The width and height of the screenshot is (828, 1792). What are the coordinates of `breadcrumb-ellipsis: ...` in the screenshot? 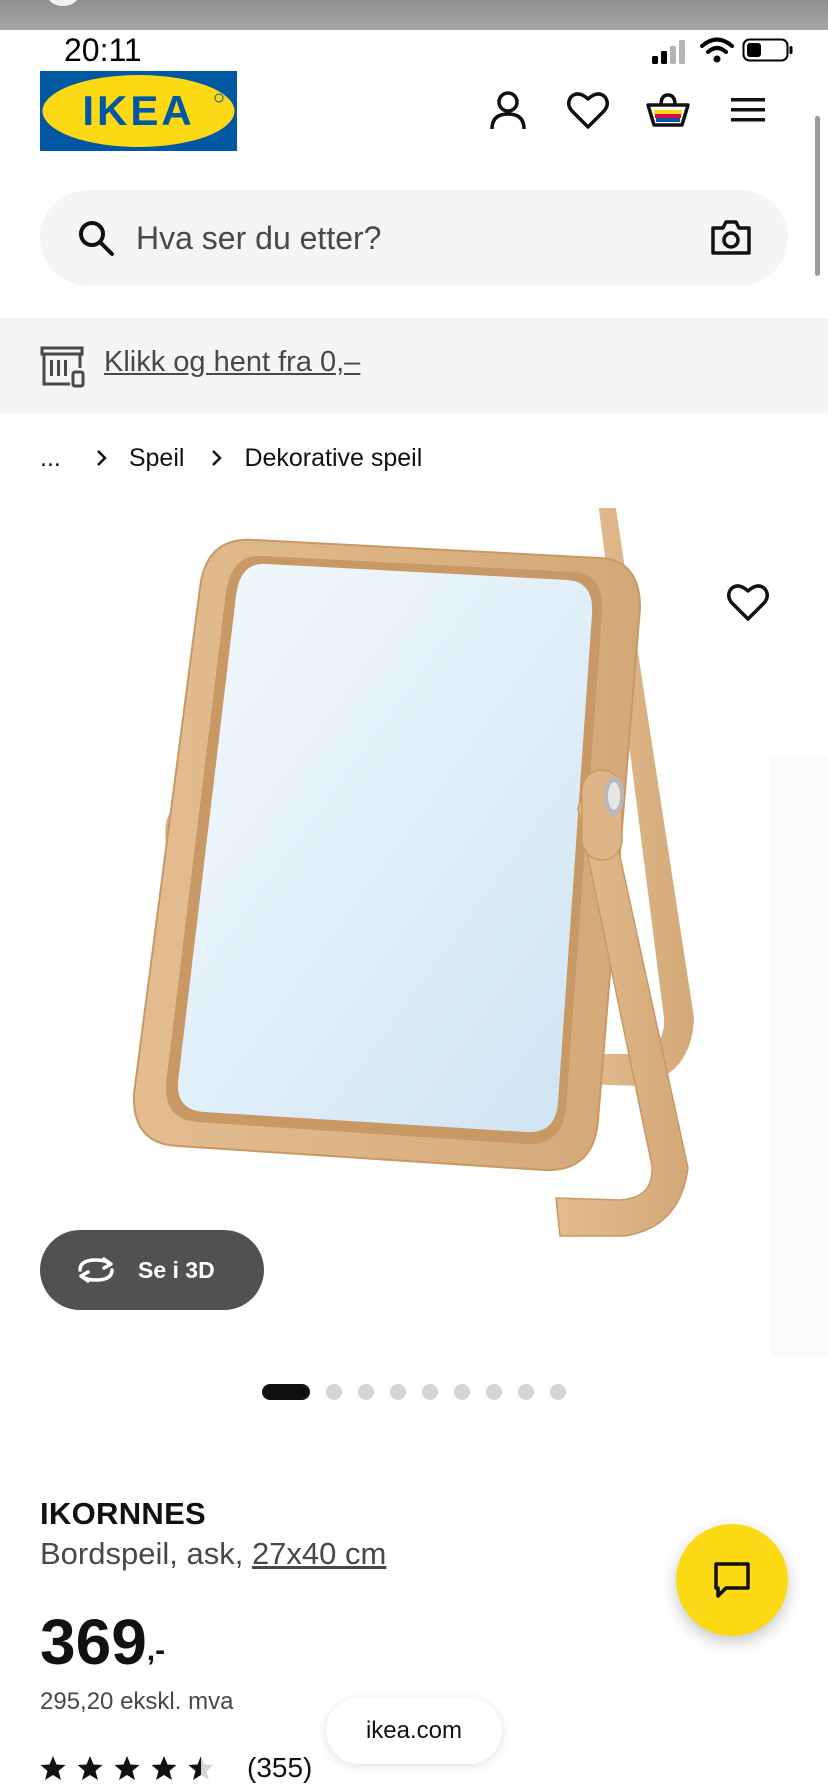 It's located at (50, 458).